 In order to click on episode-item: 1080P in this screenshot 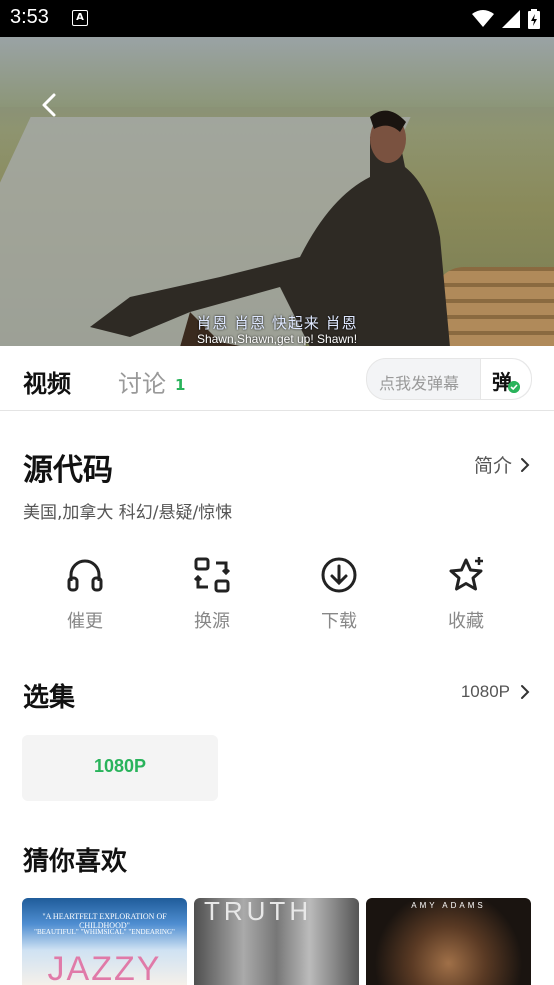, I will do `click(120, 768)`.